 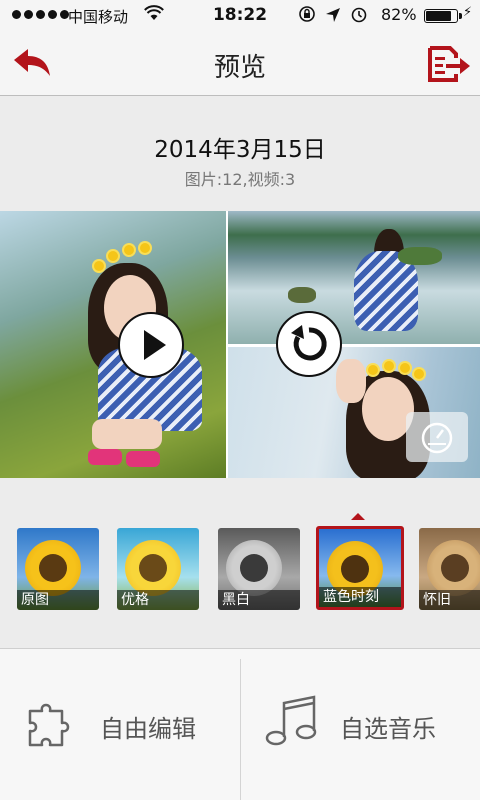 I want to click on photo-top-right, so click(x=354, y=277).